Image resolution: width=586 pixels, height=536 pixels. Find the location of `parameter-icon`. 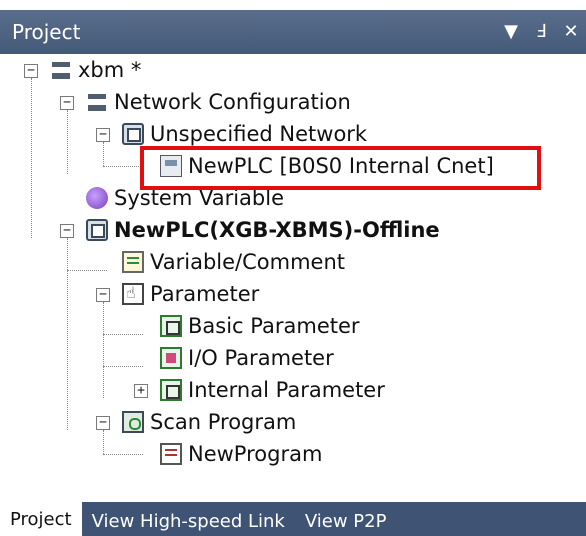

parameter-icon is located at coordinates (133, 294).